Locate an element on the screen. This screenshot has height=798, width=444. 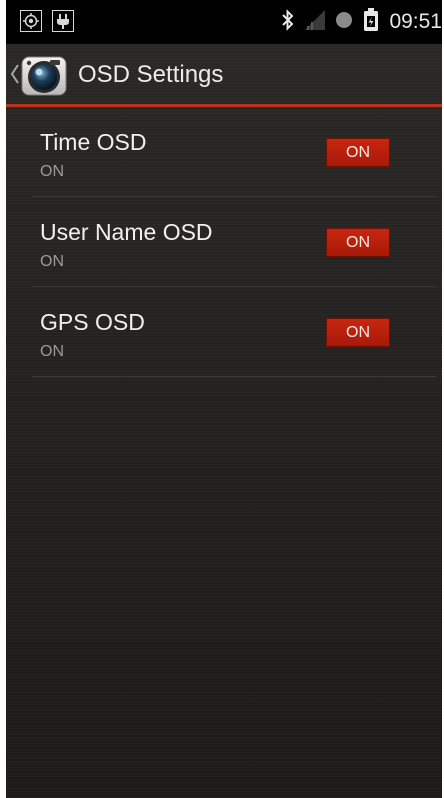
back-chevron-icon is located at coordinates (15, 76).